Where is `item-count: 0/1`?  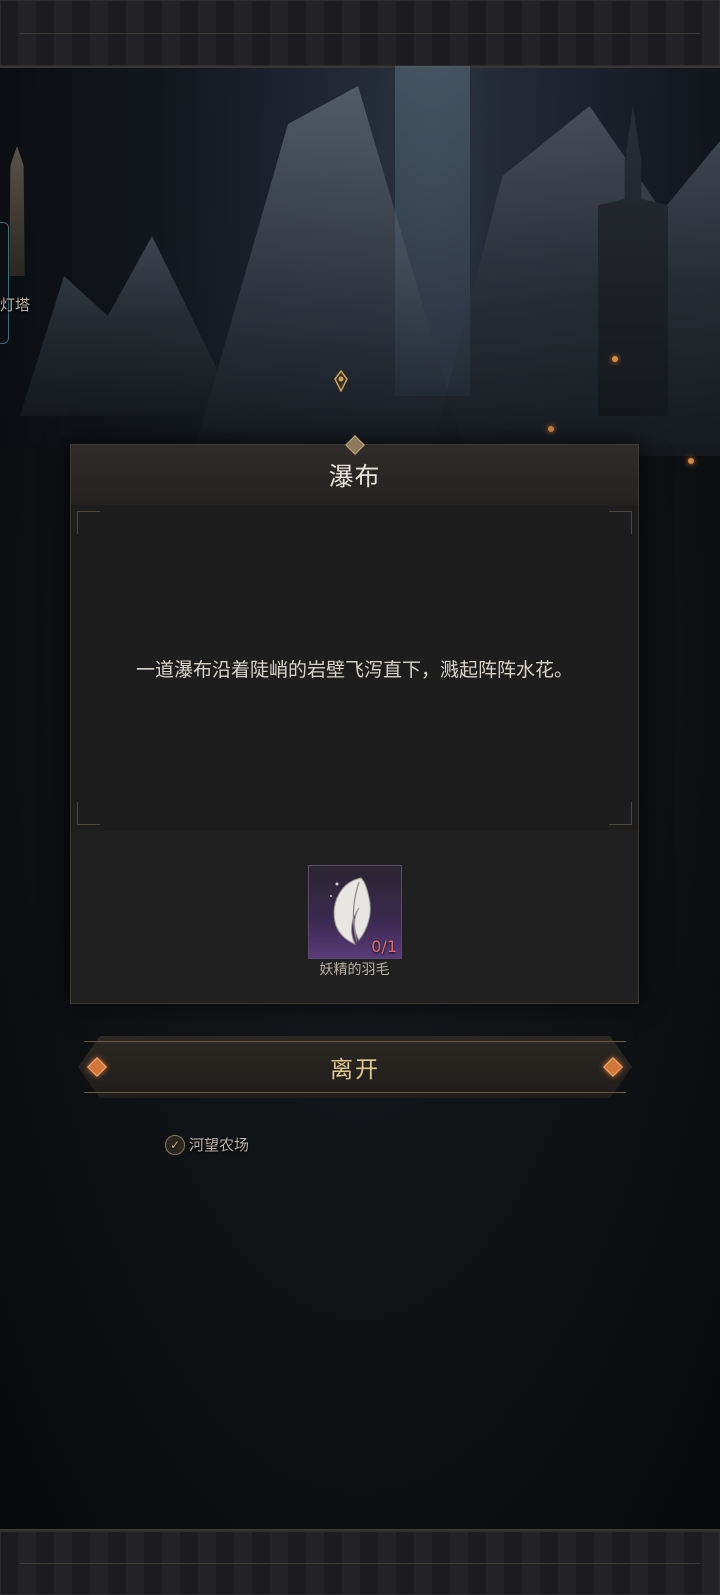
item-count: 0/1 is located at coordinates (384, 946).